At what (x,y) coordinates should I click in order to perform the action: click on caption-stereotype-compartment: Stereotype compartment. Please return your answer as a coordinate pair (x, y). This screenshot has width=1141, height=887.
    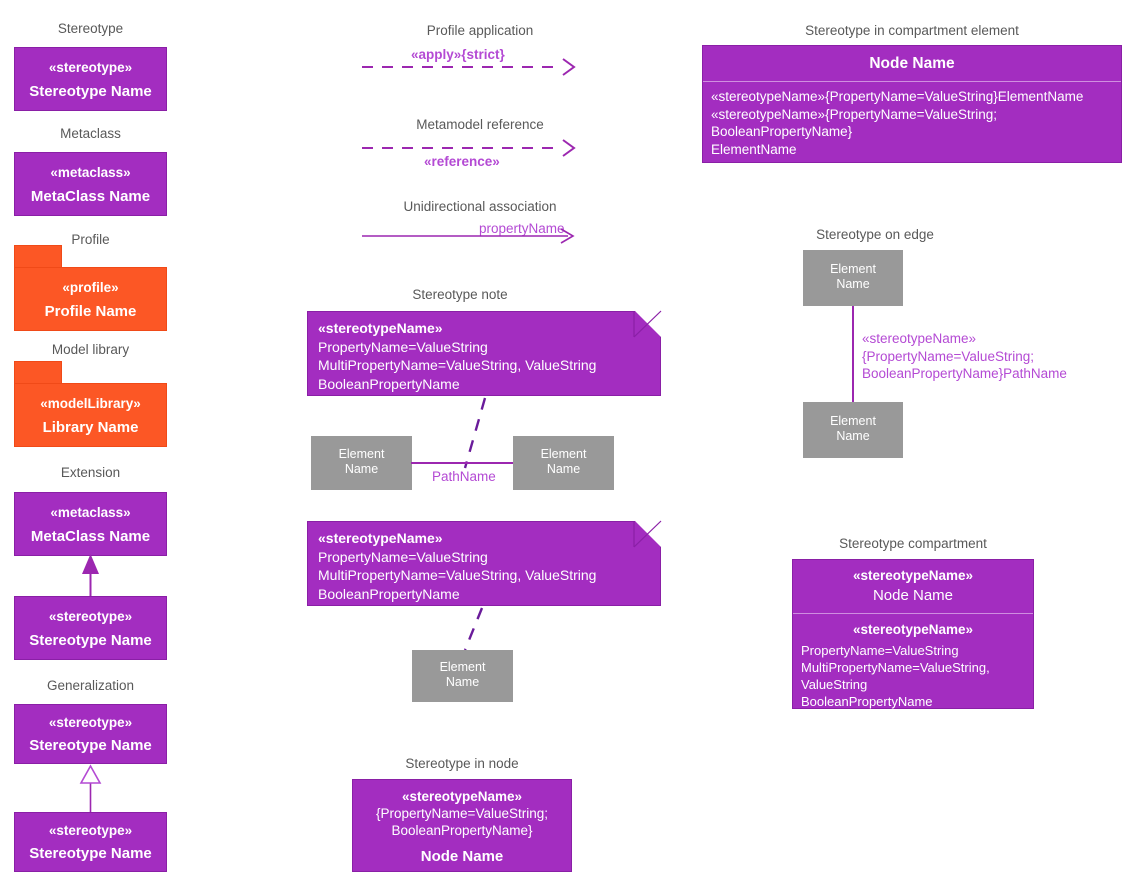
    Looking at the image, I should click on (913, 543).